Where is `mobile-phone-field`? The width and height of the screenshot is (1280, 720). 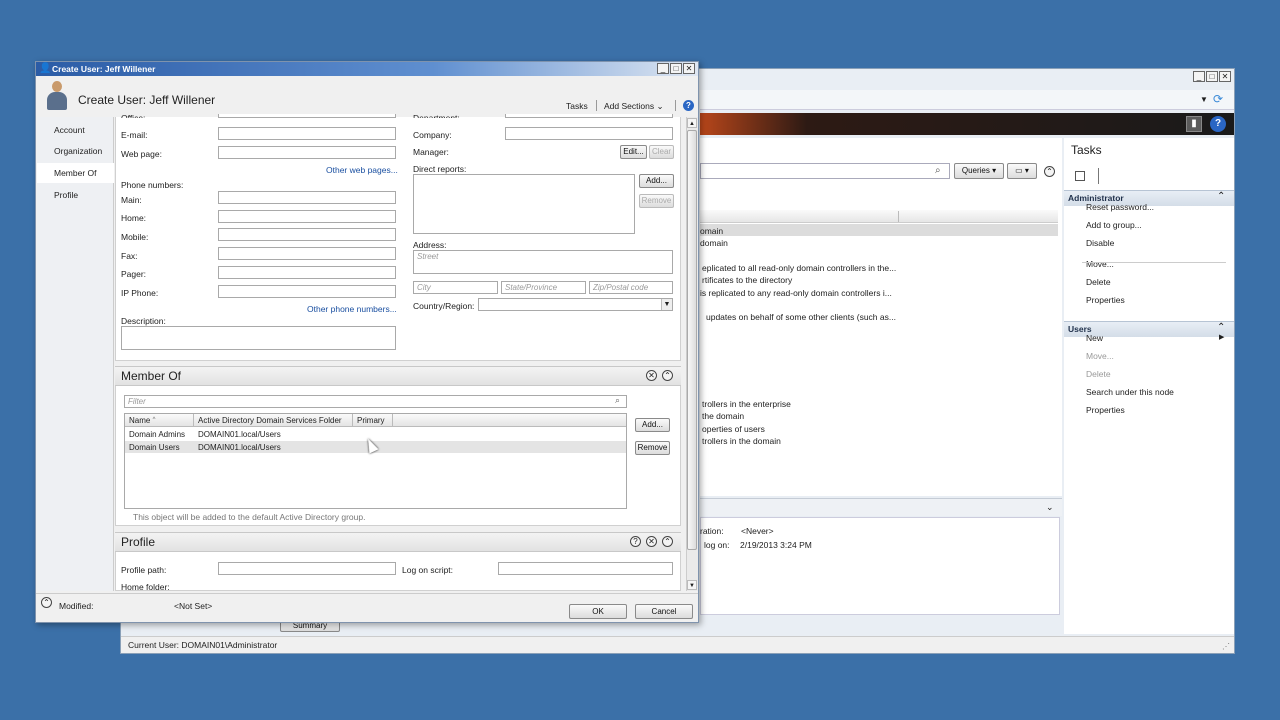
mobile-phone-field is located at coordinates (307, 234).